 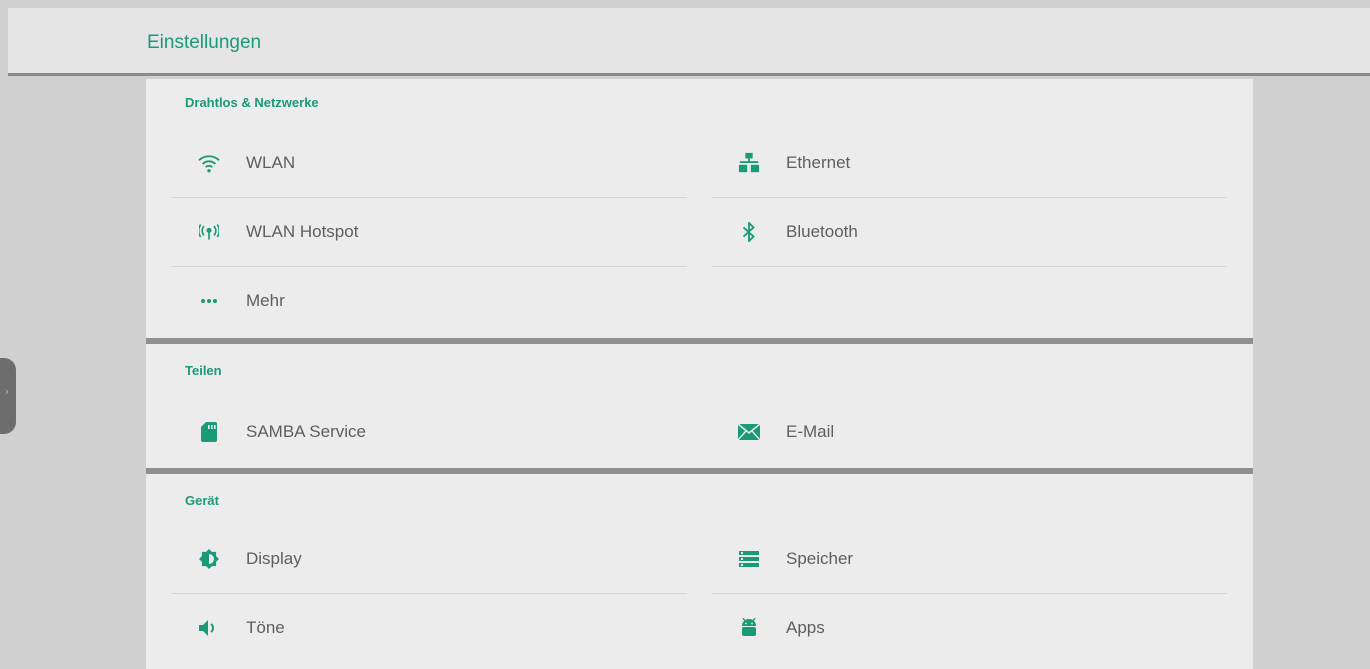 What do you see at coordinates (969, 232) in the screenshot?
I see `settings-item-bluetooth: Bluetooth` at bounding box center [969, 232].